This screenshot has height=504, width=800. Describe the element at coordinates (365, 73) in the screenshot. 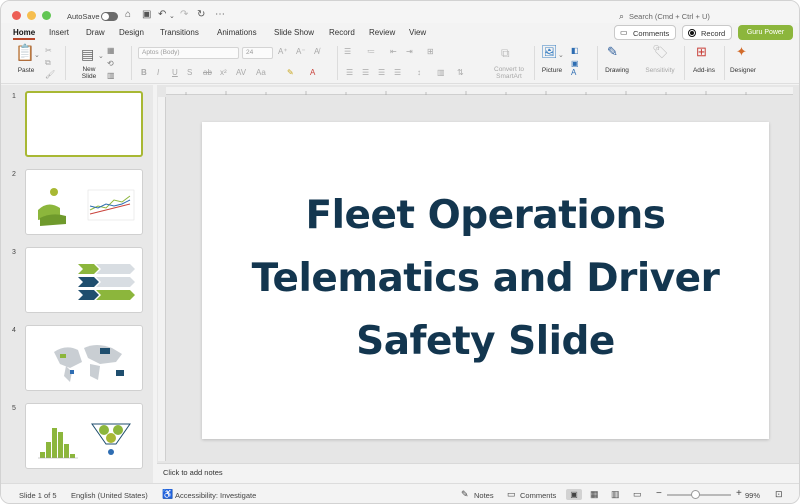

I see `align-center-icon: ☰` at that location.